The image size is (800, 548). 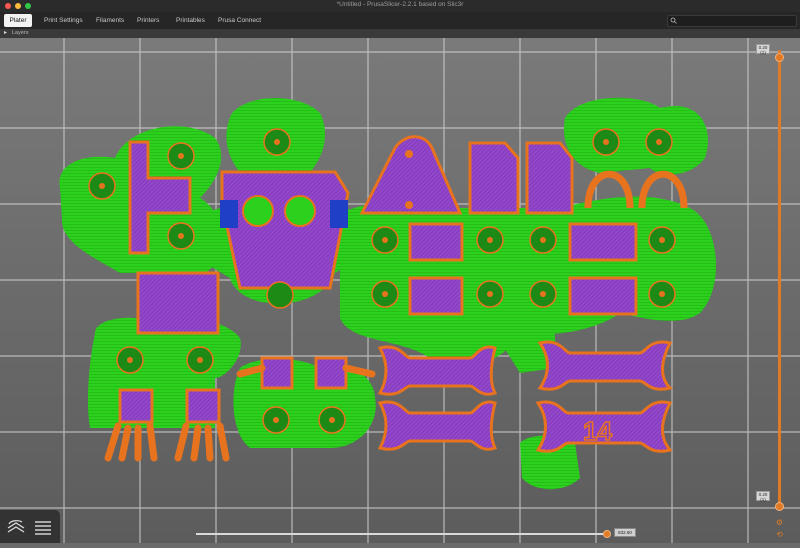 I want to click on search-input, so click(x=732, y=21).